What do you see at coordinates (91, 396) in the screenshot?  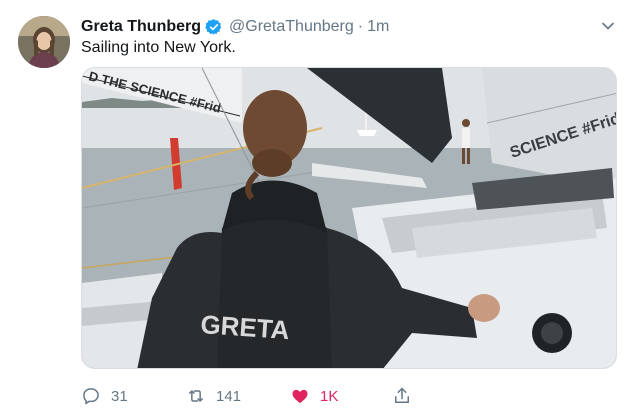 I see `reply-icon` at bounding box center [91, 396].